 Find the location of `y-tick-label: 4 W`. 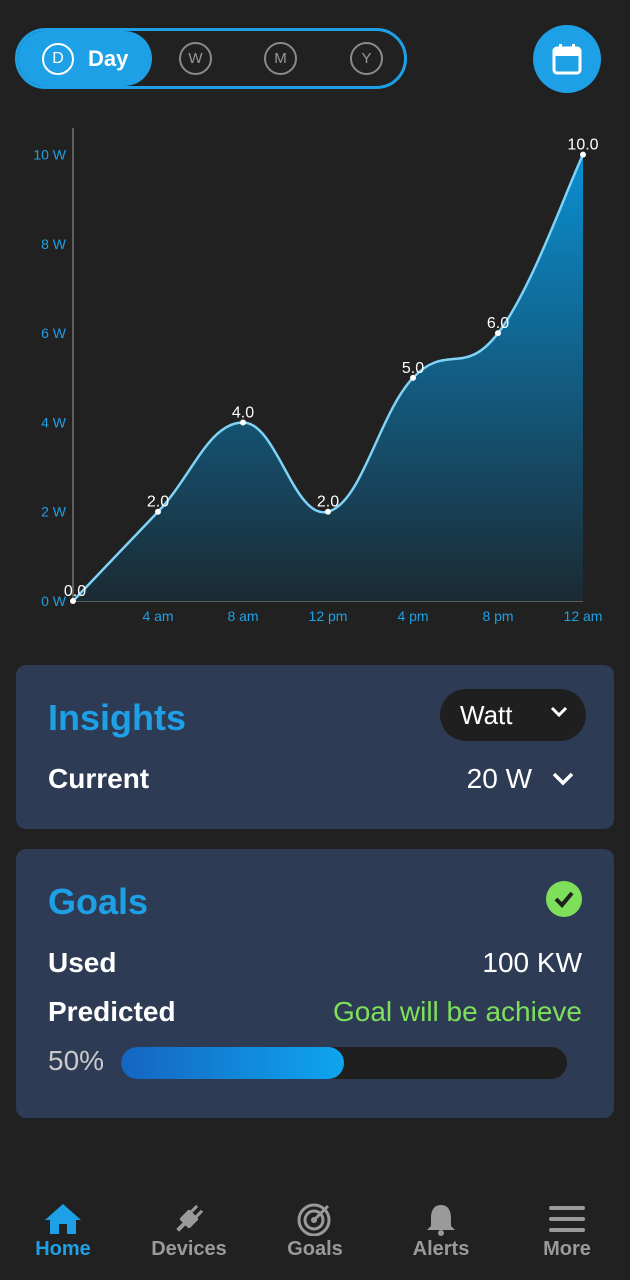

y-tick-label: 4 W is located at coordinates (54, 422).